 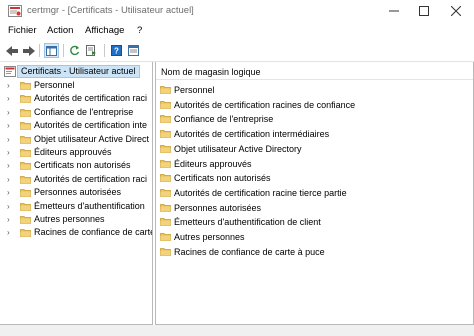 I want to click on maximize-button, so click(x=424, y=11).